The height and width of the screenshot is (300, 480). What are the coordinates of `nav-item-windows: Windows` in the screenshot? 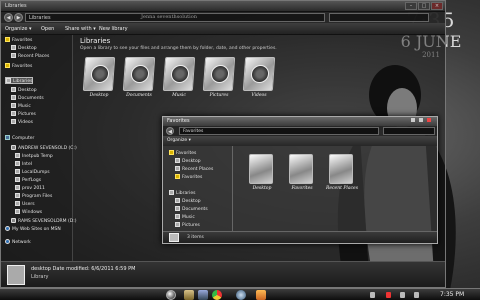 It's located at (28, 212).